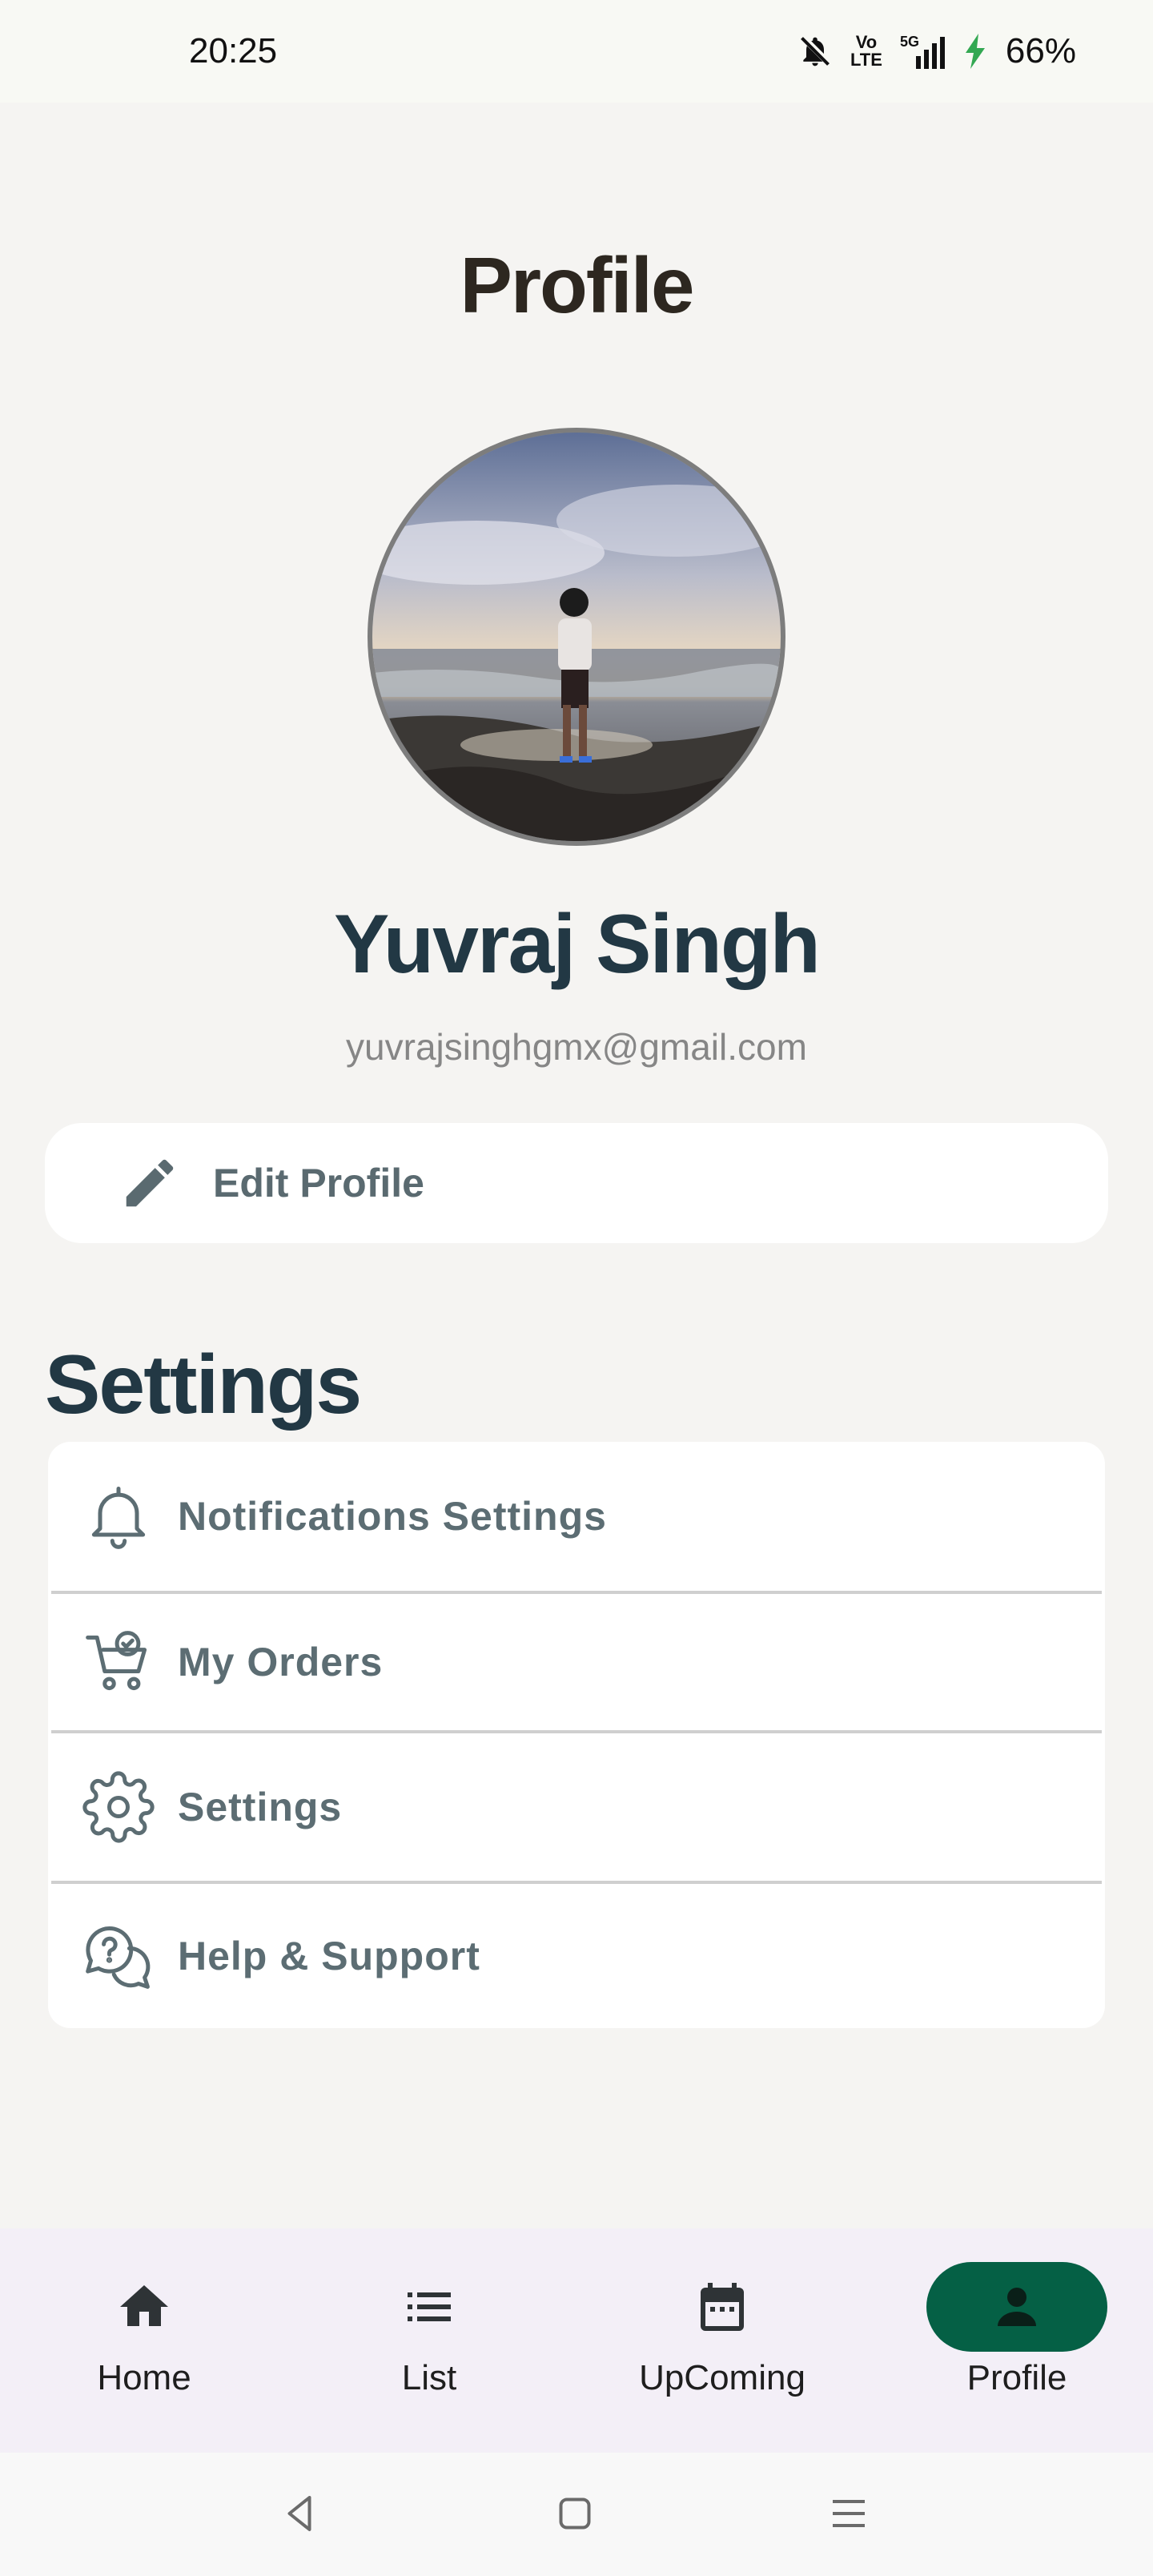 The width and height of the screenshot is (1153, 2576). Describe the element at coordinates (204, 1384) in the screenshot. I see `settings-heading: Settings` at that location.